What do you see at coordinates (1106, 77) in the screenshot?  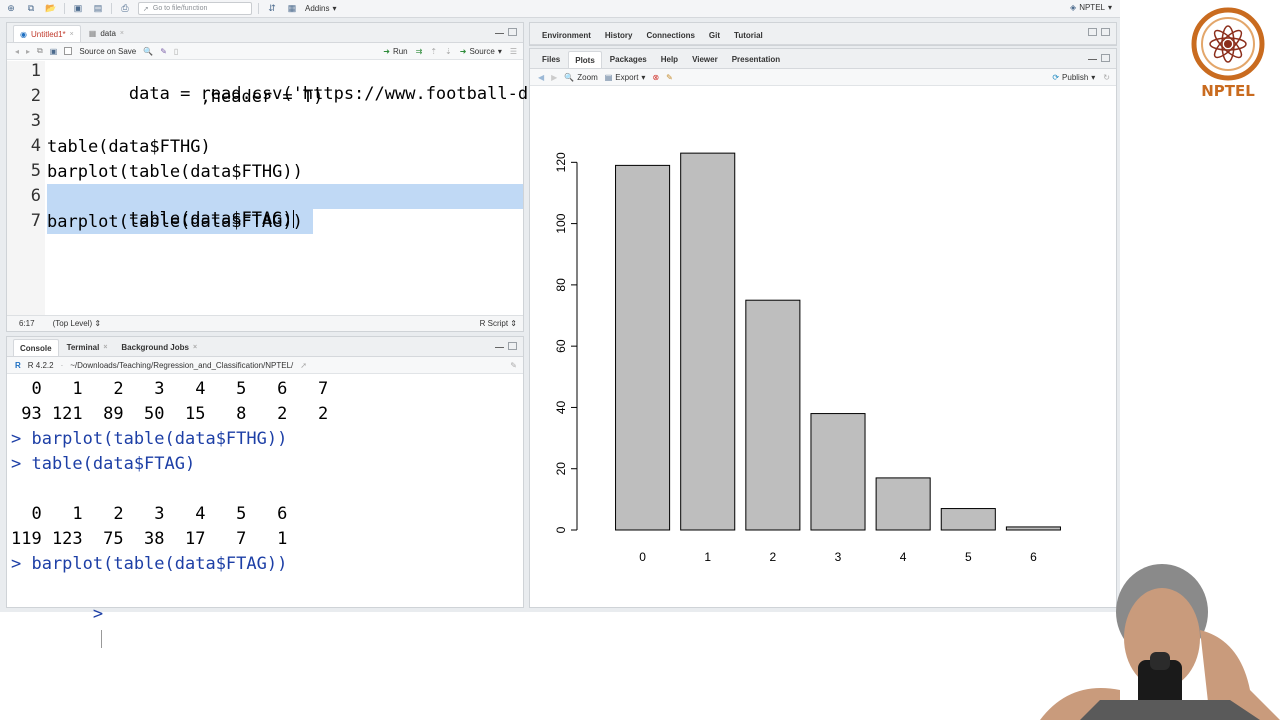 I see `refresh-icon: ↻` at bounding box center [1106, 77].